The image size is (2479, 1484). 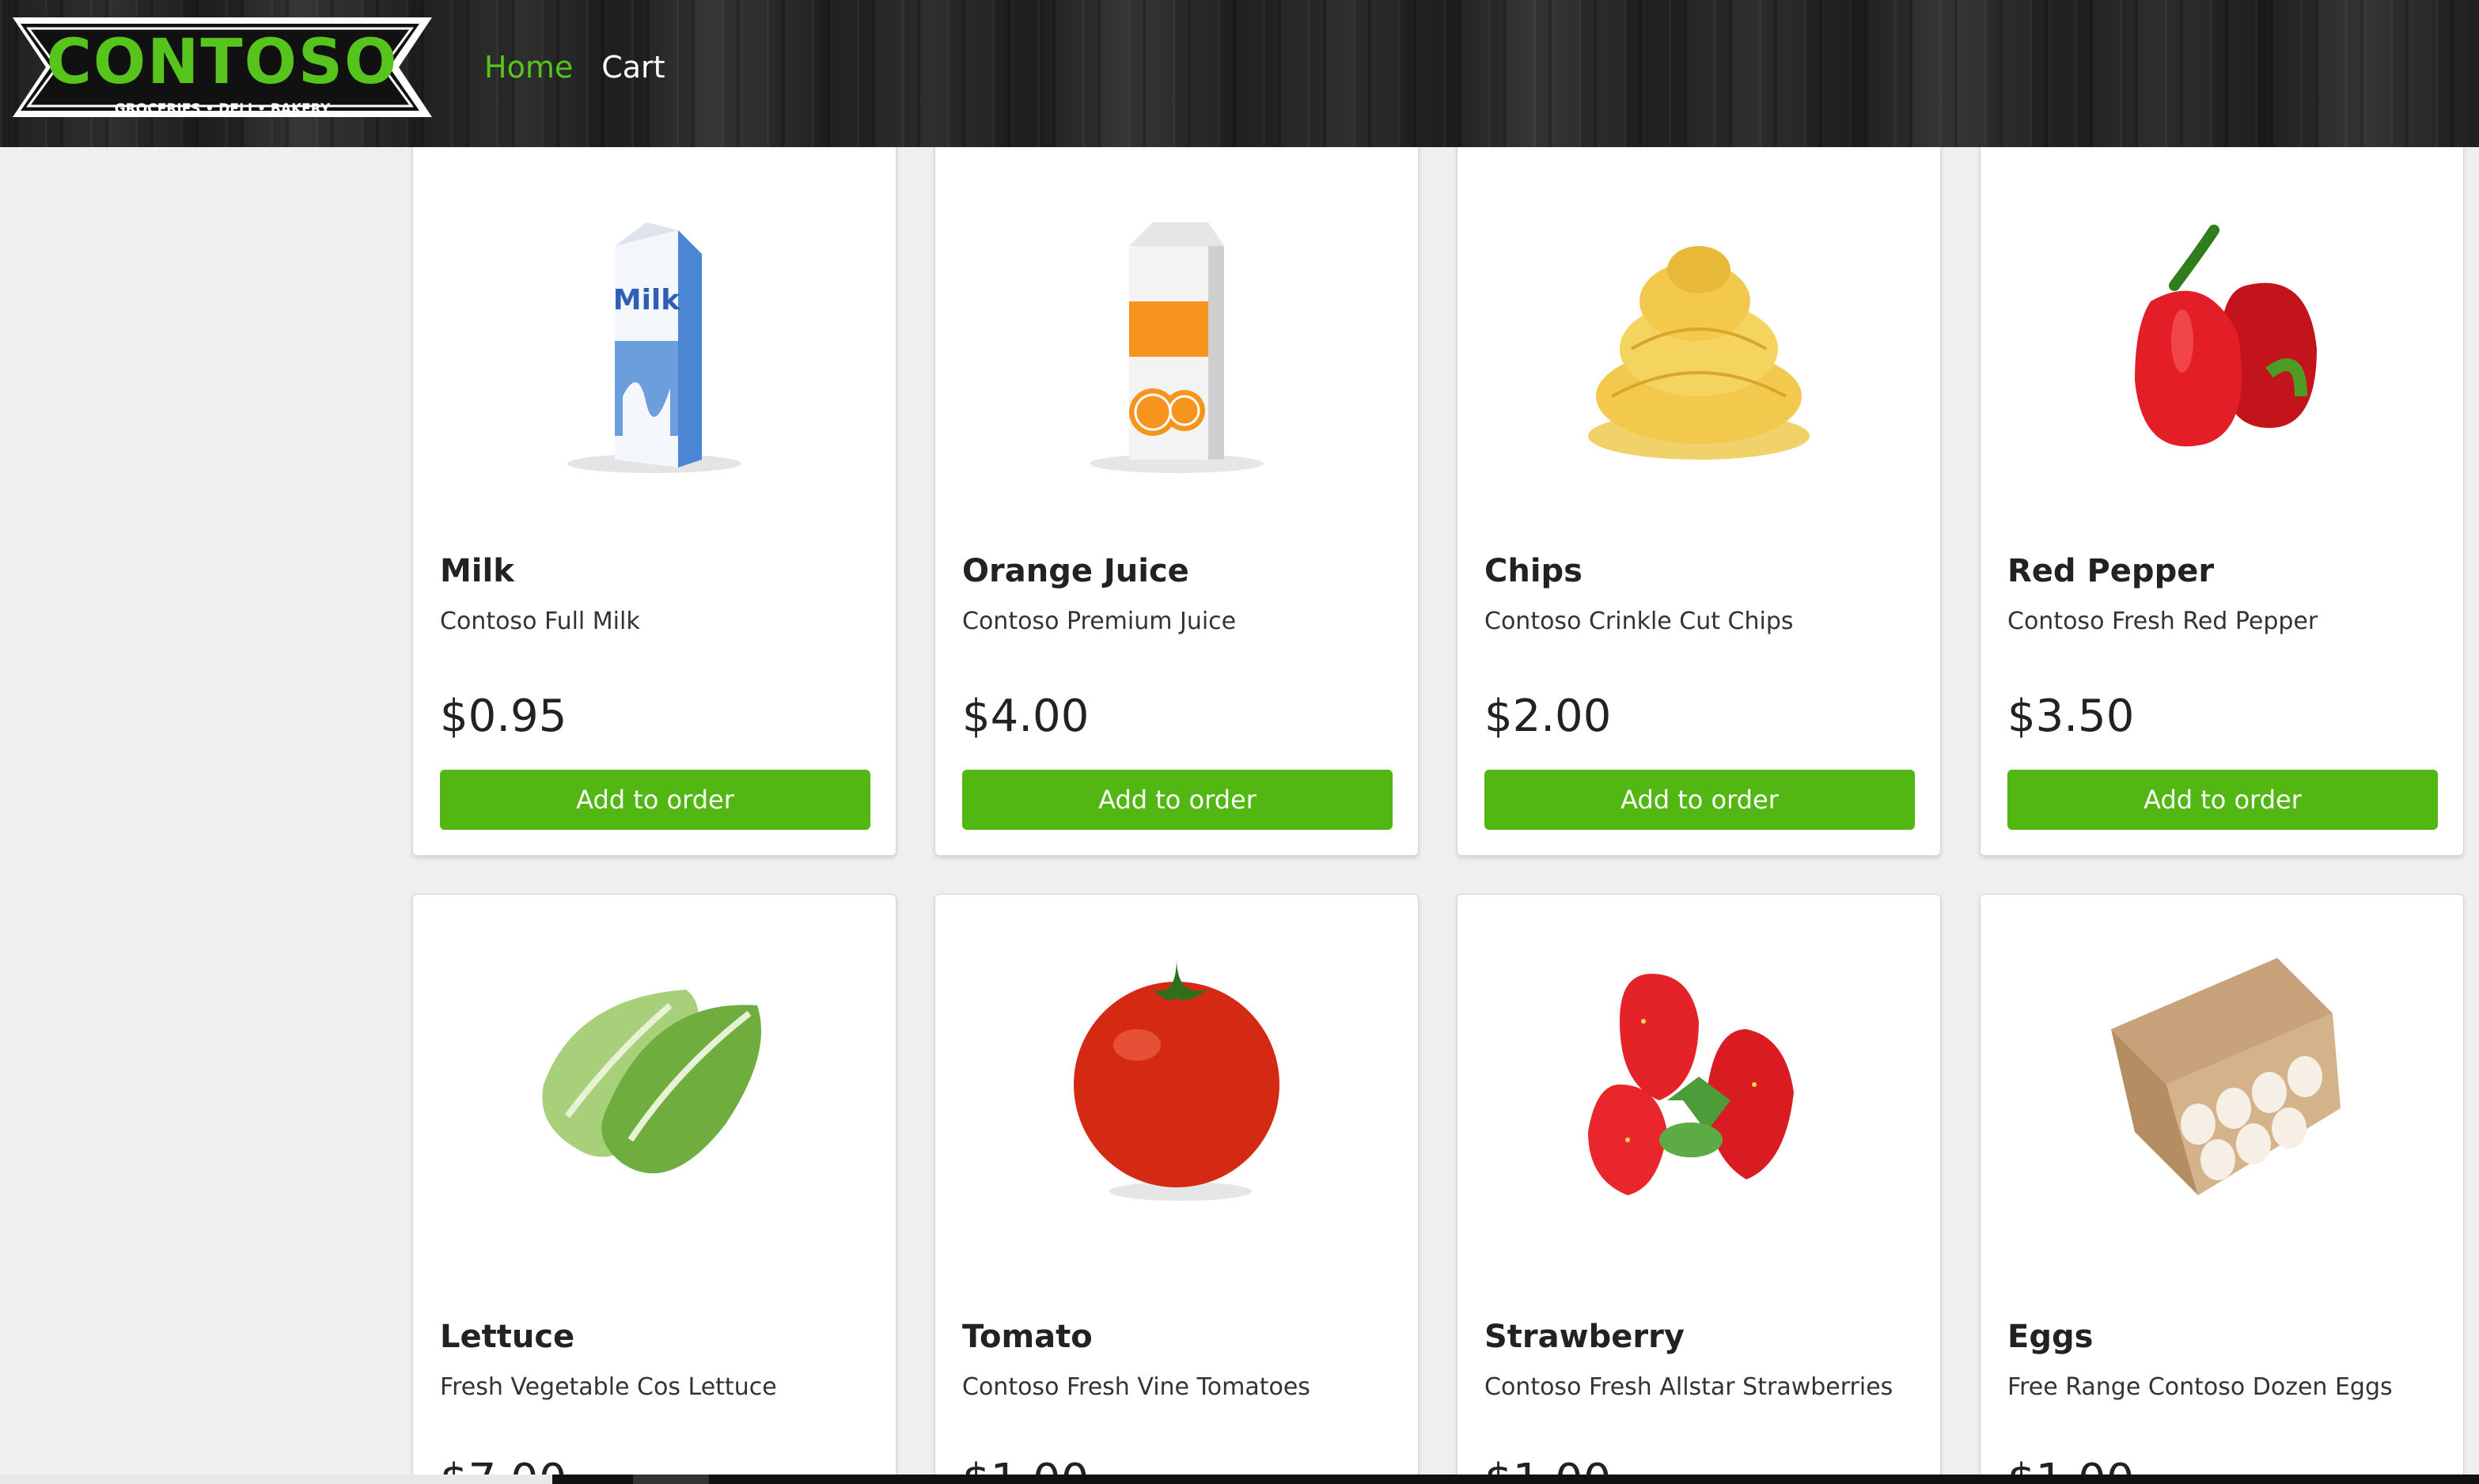 What do you see at coordinates (1689, 1387) in the screenshot?
I see `product-description: Contoso Fresh Allstar Strawberries` at bounding box center [1689, 1387].